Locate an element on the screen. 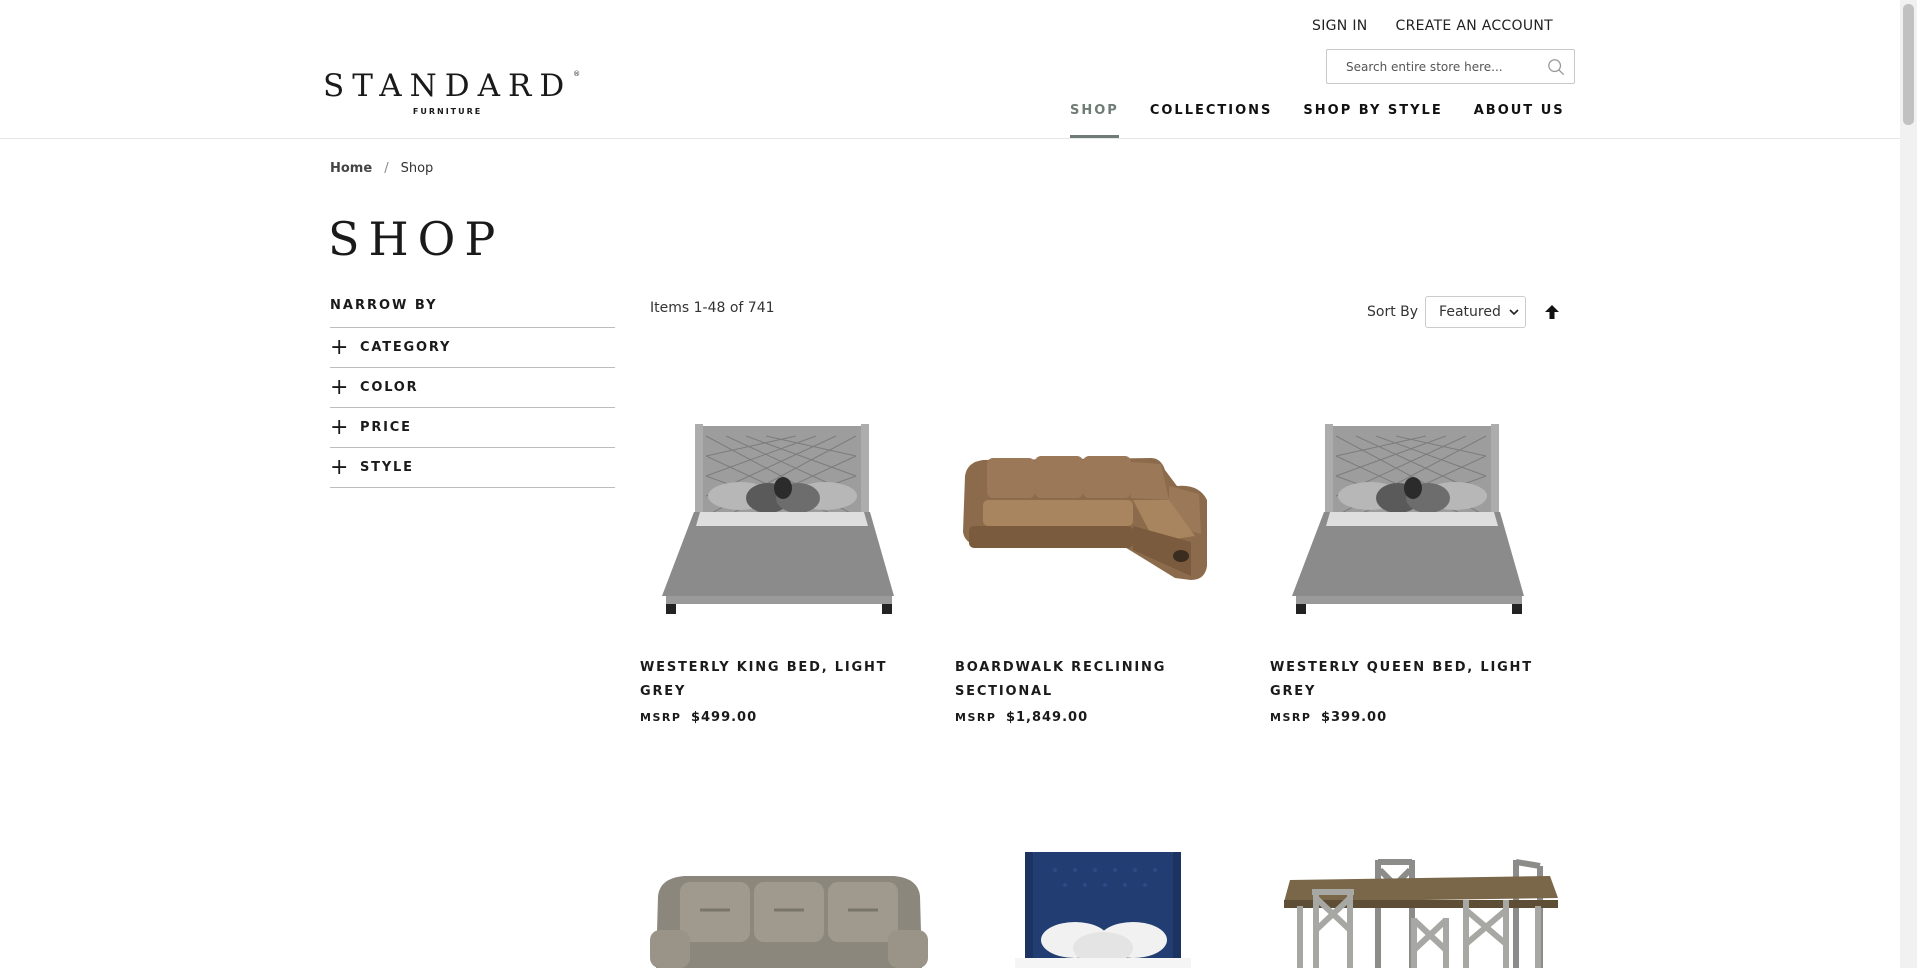 The width and height of the screenshot is (1917, 968). filter-price: + PRICE is located at coordinates (472, 428).